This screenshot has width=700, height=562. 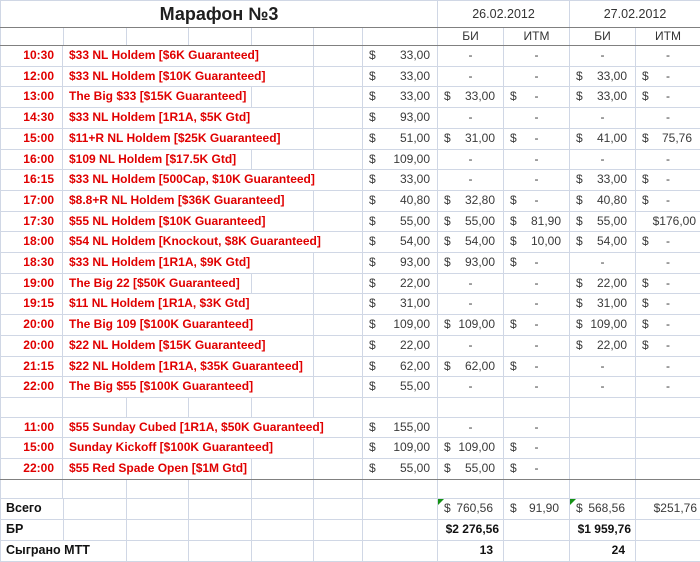 I want to click on tournament-name: $33 NL Holdem [$6K Guaranteed], so click(x=163, y=56).